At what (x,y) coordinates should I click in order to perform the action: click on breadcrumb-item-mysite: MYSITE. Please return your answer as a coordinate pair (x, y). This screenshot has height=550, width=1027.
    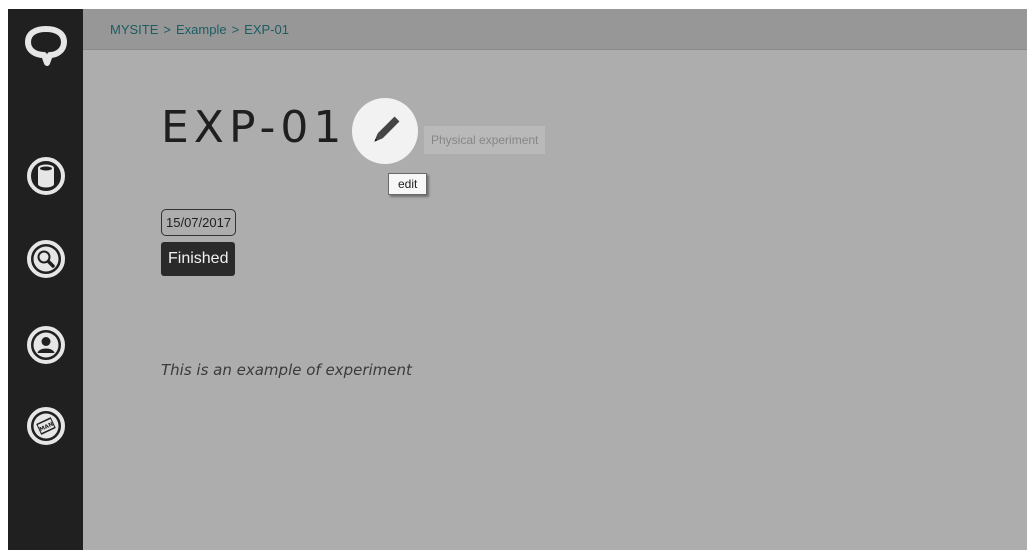
    Looking at the image, I should click on (134, 29).